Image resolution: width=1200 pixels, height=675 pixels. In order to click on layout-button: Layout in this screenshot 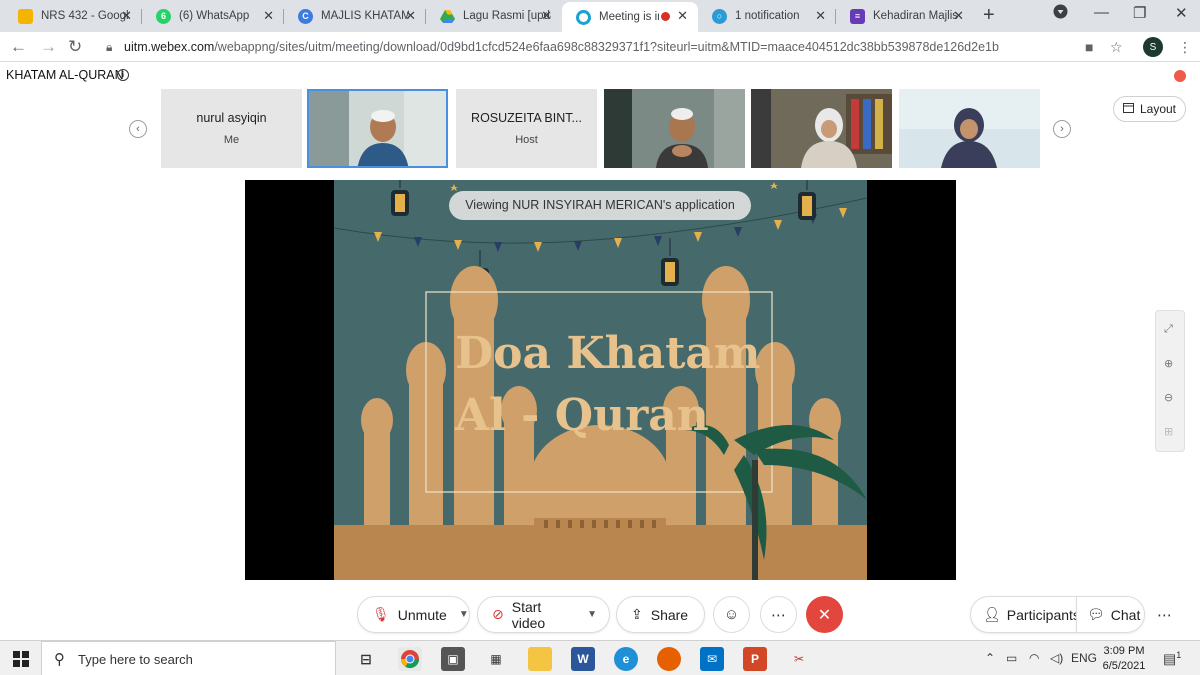, I will do `click(1149, 109)`.